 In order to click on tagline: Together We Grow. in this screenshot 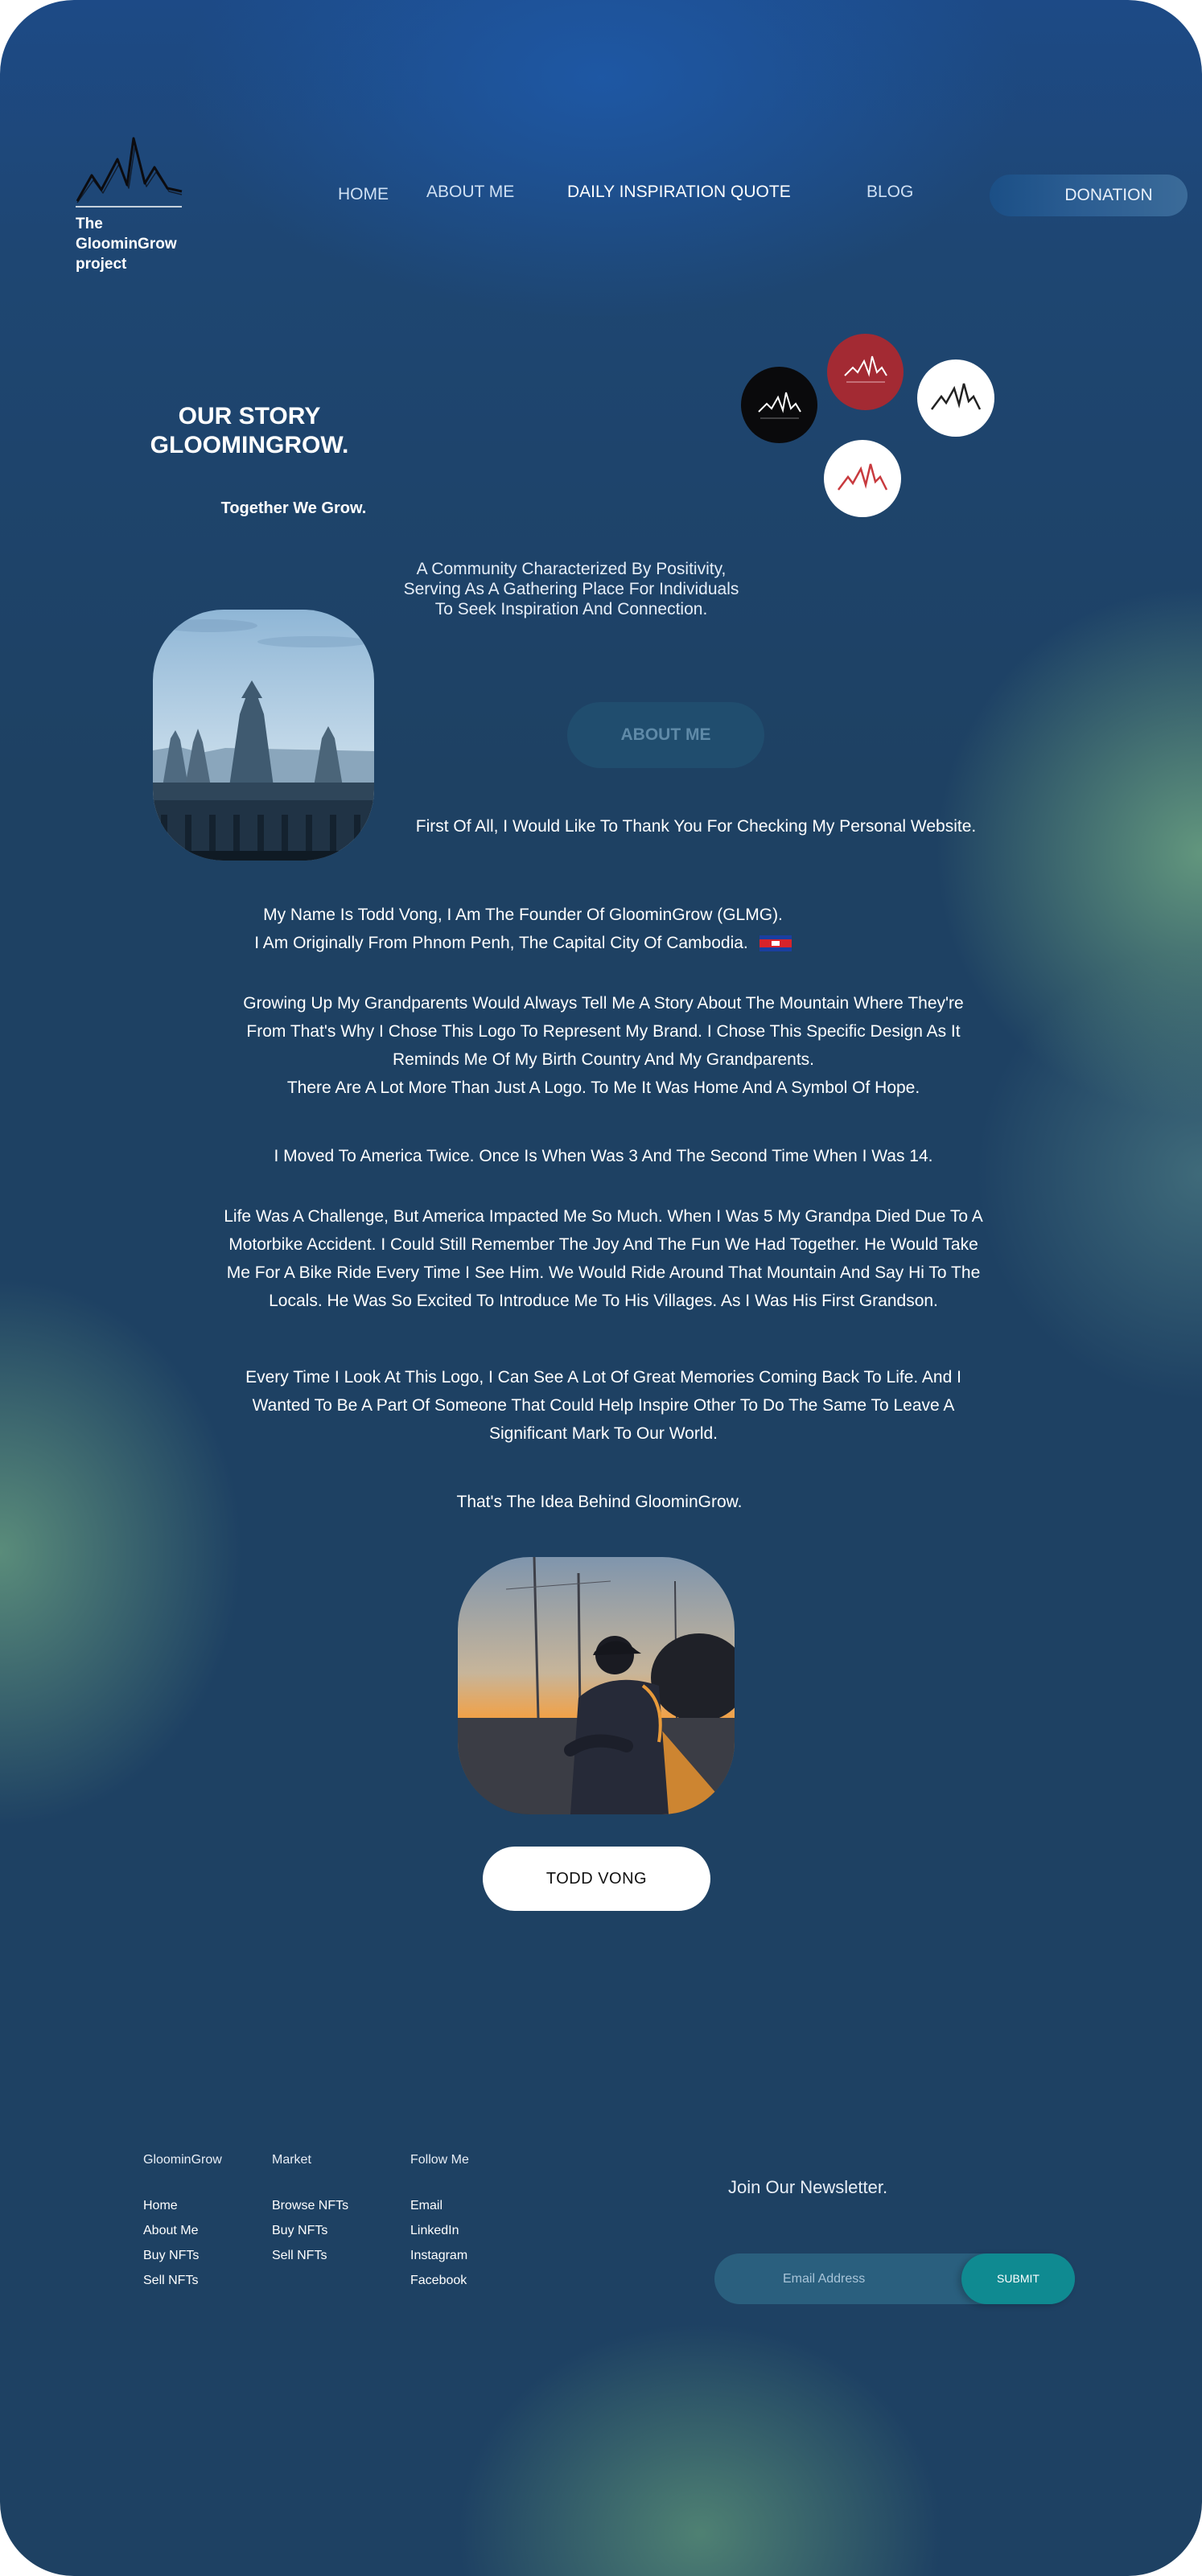, I will do `click(293, 508)`.